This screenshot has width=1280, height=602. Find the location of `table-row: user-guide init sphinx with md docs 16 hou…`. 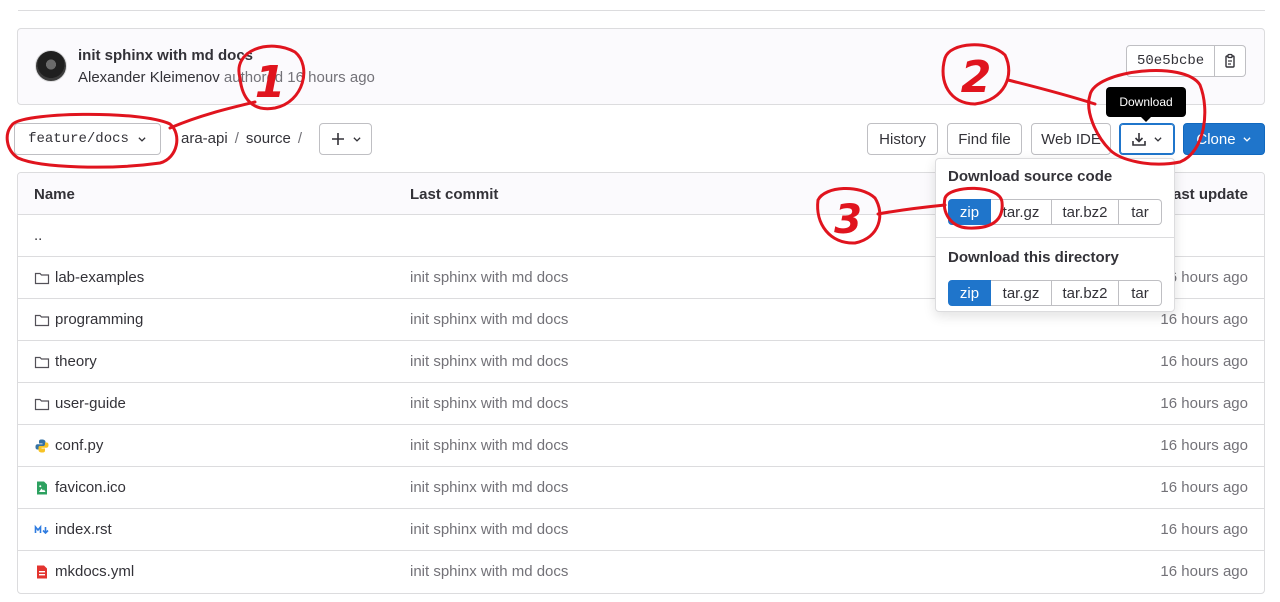

table-row: user-guide init sphinx with md docs 16 hou… is located at coordinates (641, 404).